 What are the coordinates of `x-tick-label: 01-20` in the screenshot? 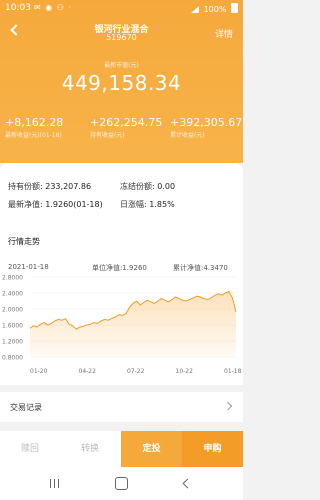 It's located at (39, 371).